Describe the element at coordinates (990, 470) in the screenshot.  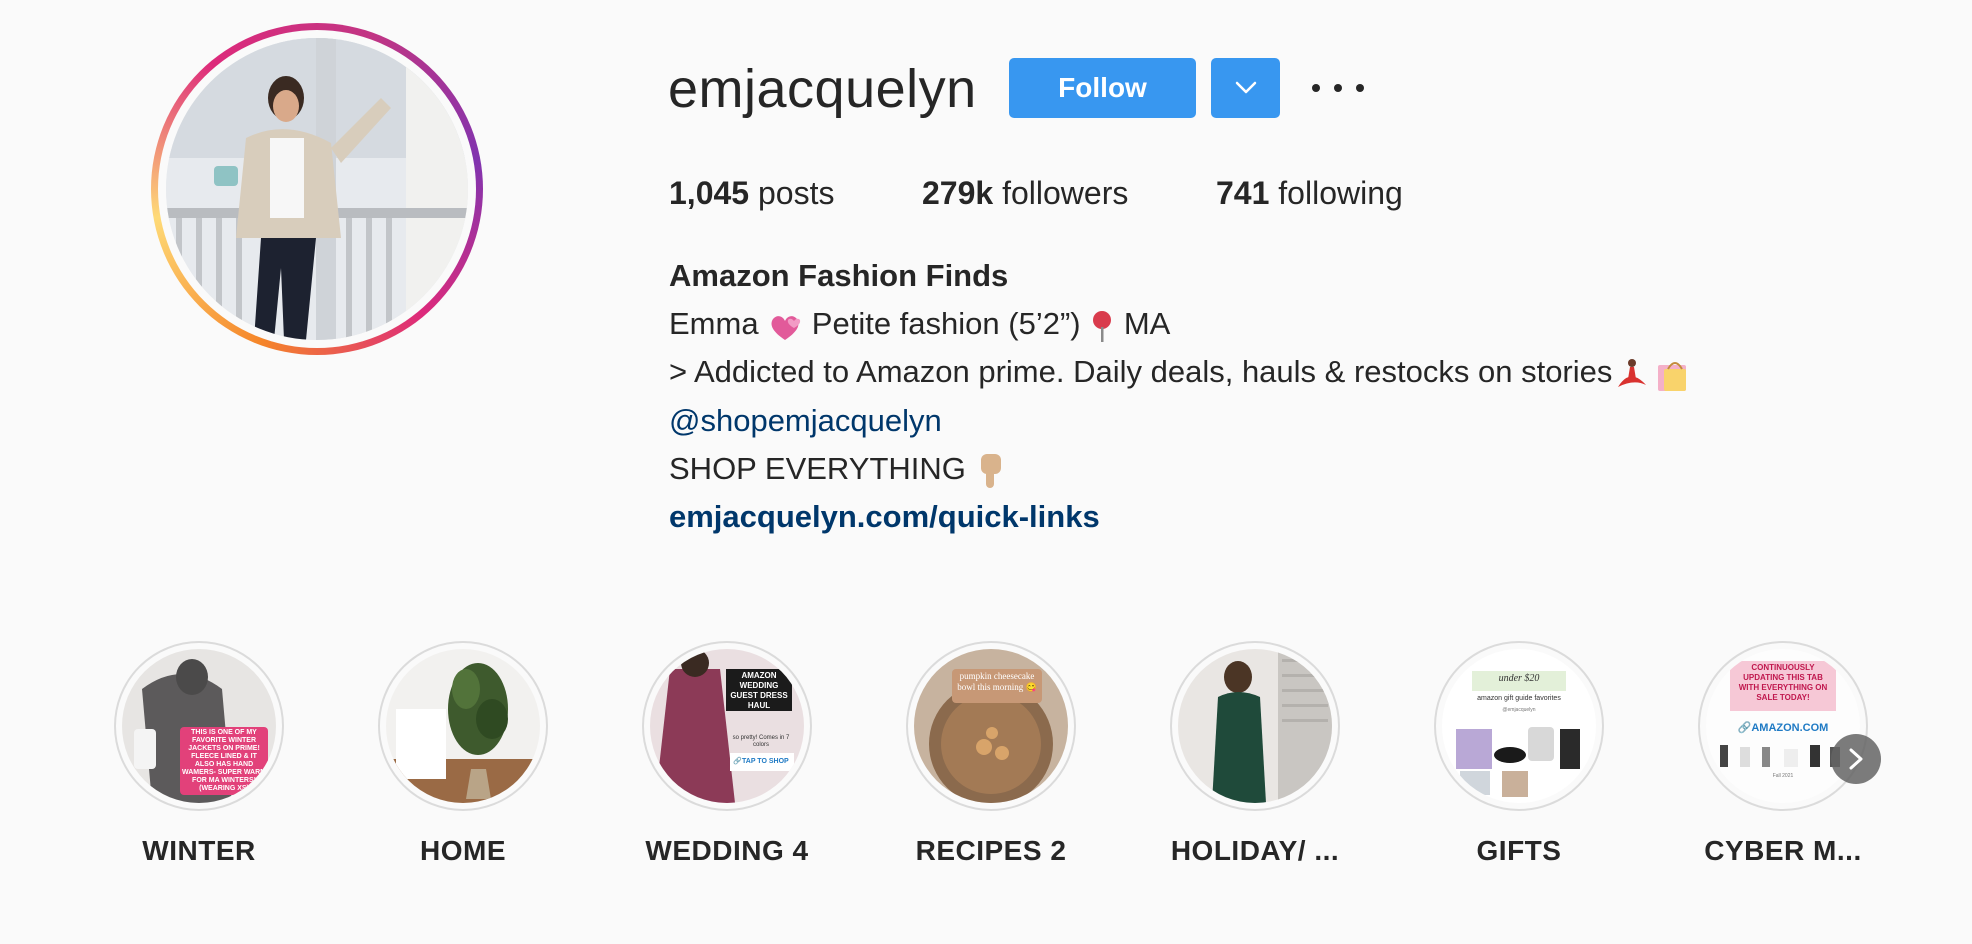
I see `pointing-down-icon` at that location.